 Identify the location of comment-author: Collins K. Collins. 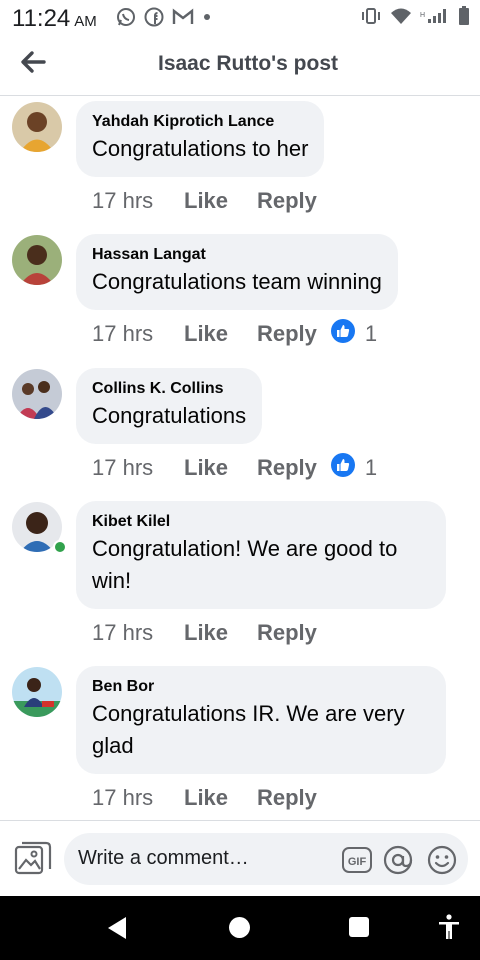
(169, 389).